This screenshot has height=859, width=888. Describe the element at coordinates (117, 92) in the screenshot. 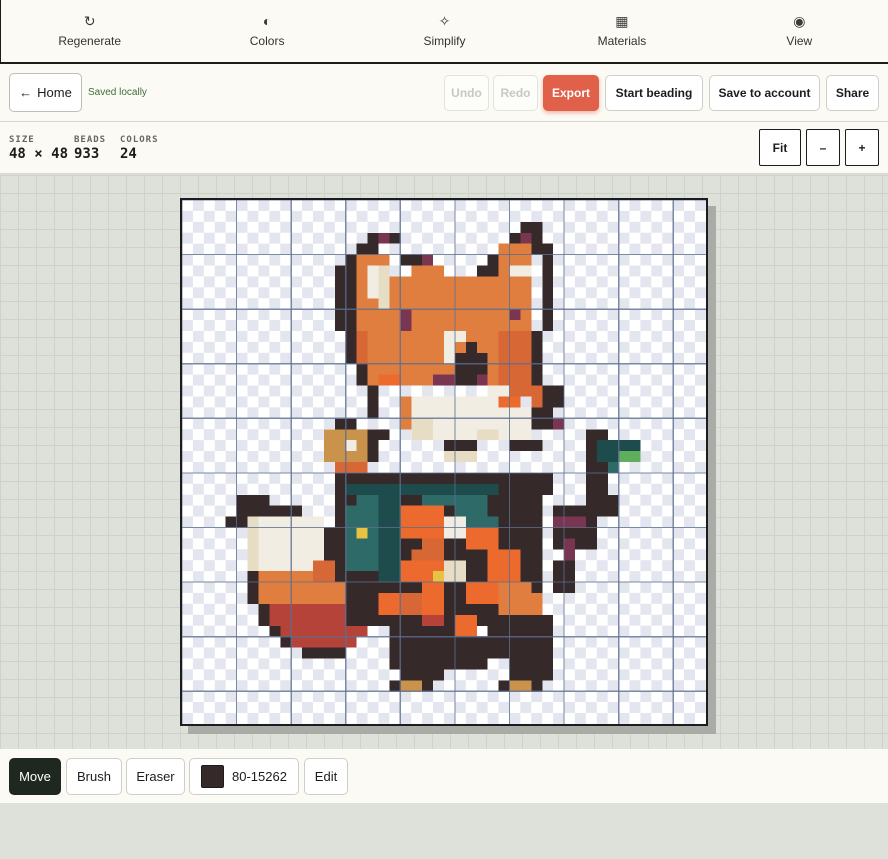

I see `save-status: Saved locally` at that location.